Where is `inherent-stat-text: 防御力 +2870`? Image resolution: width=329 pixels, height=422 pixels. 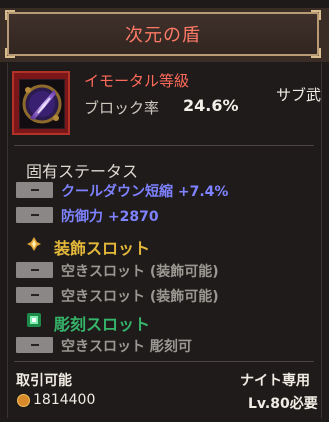
inherent-stat-text: 防御力 +2870 is located at coordinates (110, 217).